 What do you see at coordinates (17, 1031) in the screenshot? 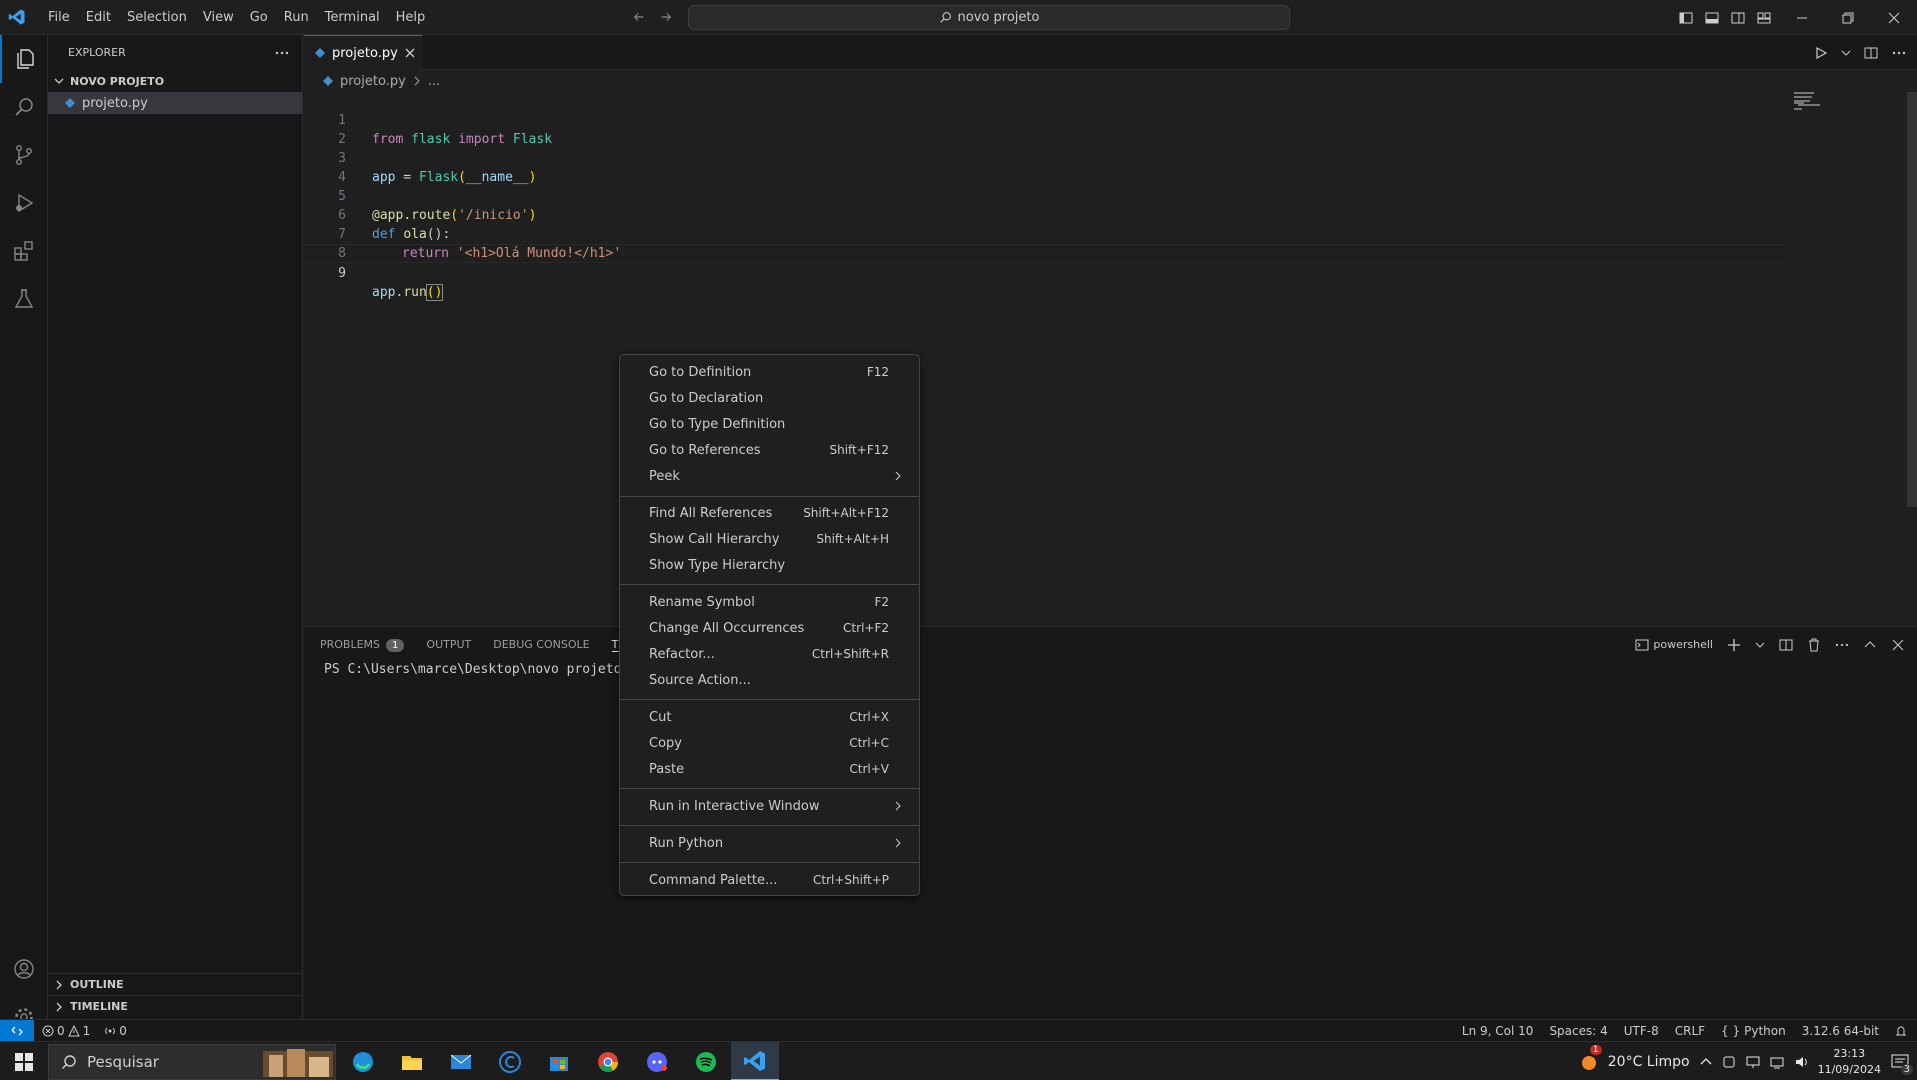
I see `remote-indicator` at bounding box center [17, 1031].